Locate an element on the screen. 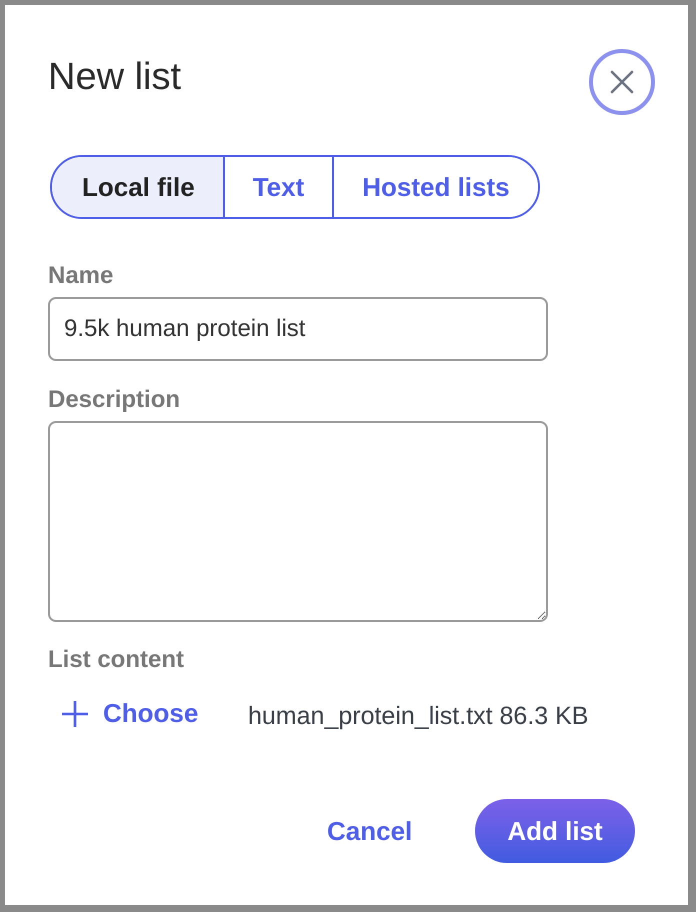  tab: Local file is located at coordinates (137, 187).